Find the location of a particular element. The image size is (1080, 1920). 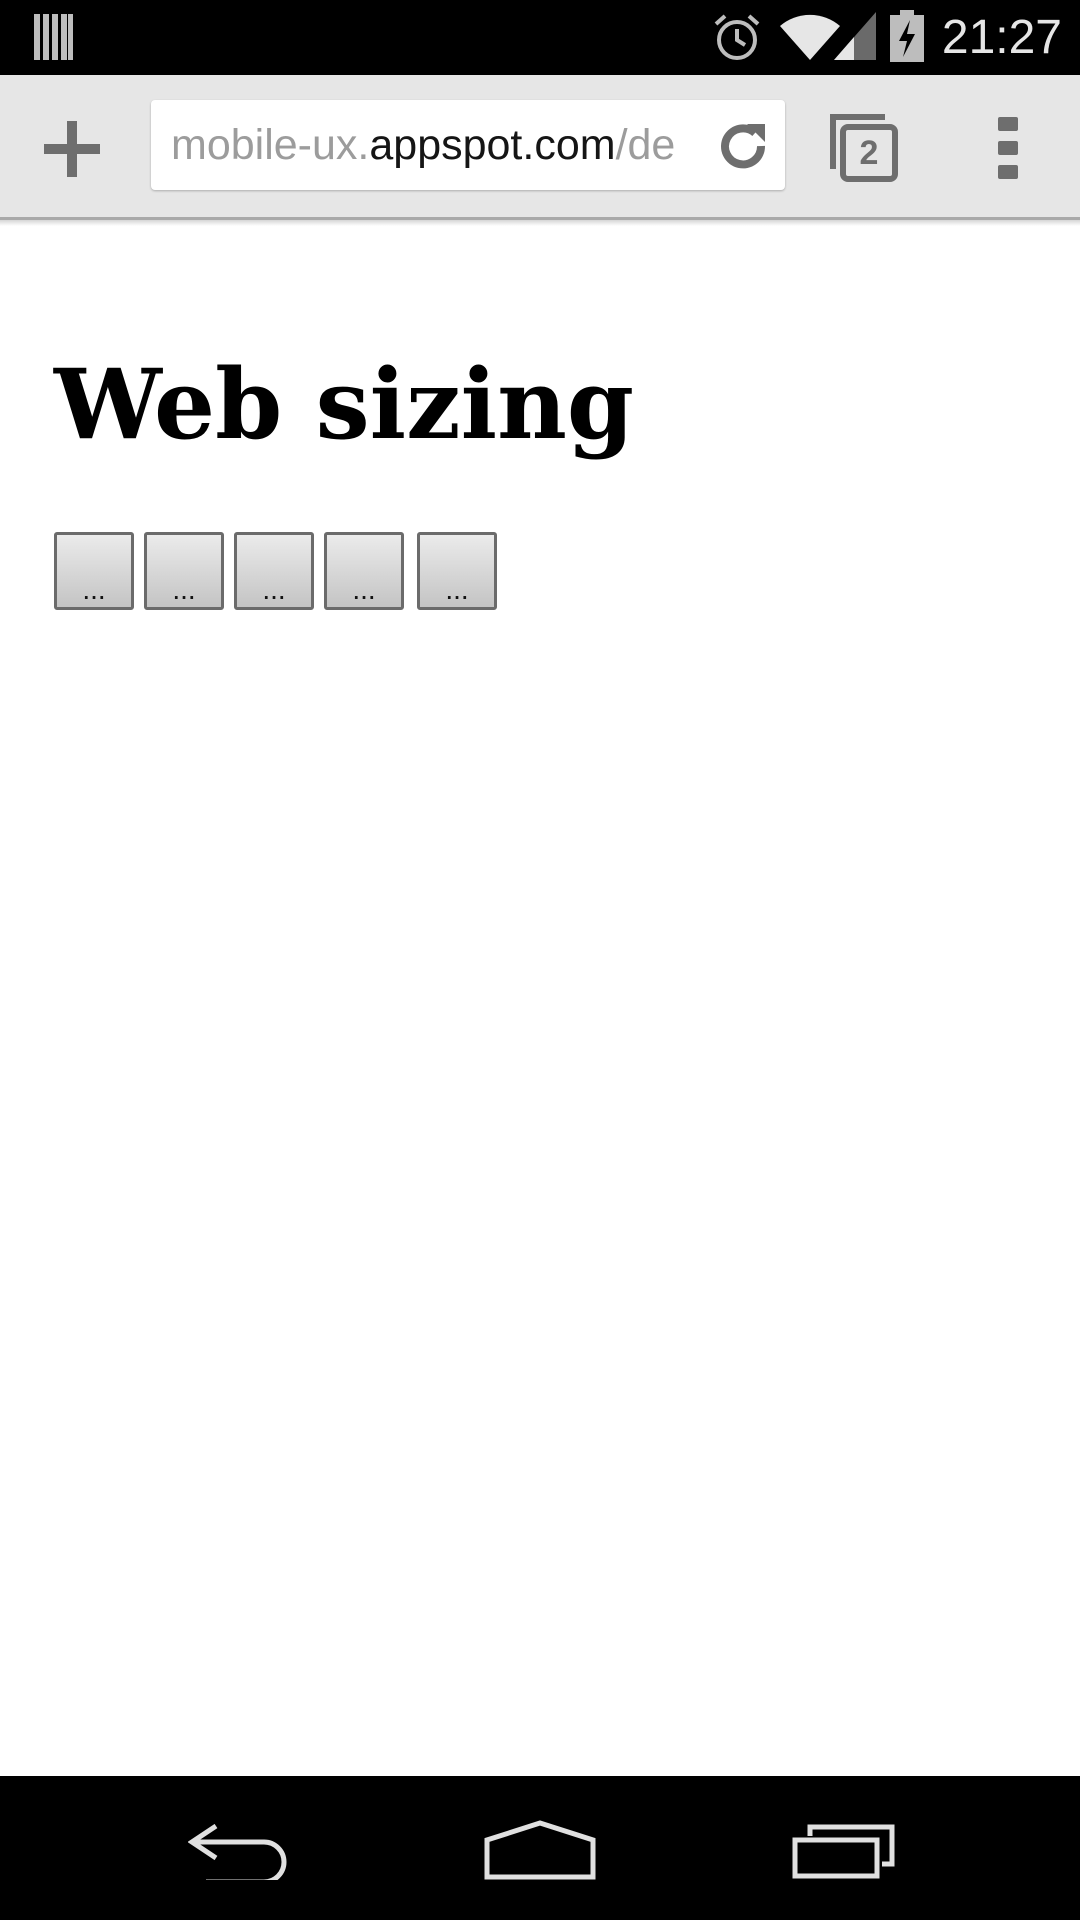

url-text: mobile-ux.appspot.com/de is located at coordinates (441, 145).